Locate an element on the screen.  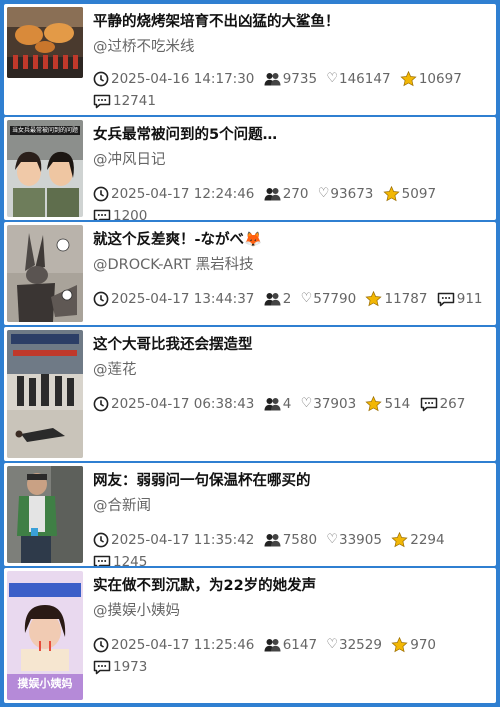
comment-count: 911 is located at coordinates (460, 299).